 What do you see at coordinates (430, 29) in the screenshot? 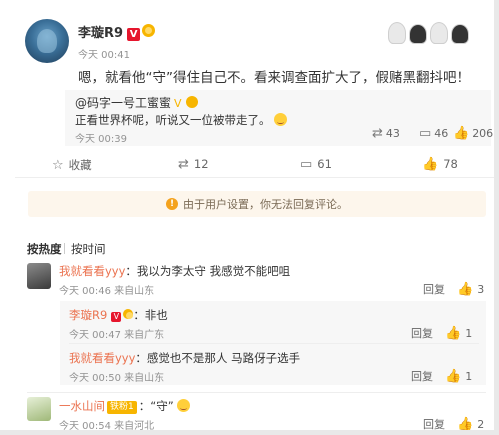
I see `header-decoration-image` at bounding box center [430, 29].